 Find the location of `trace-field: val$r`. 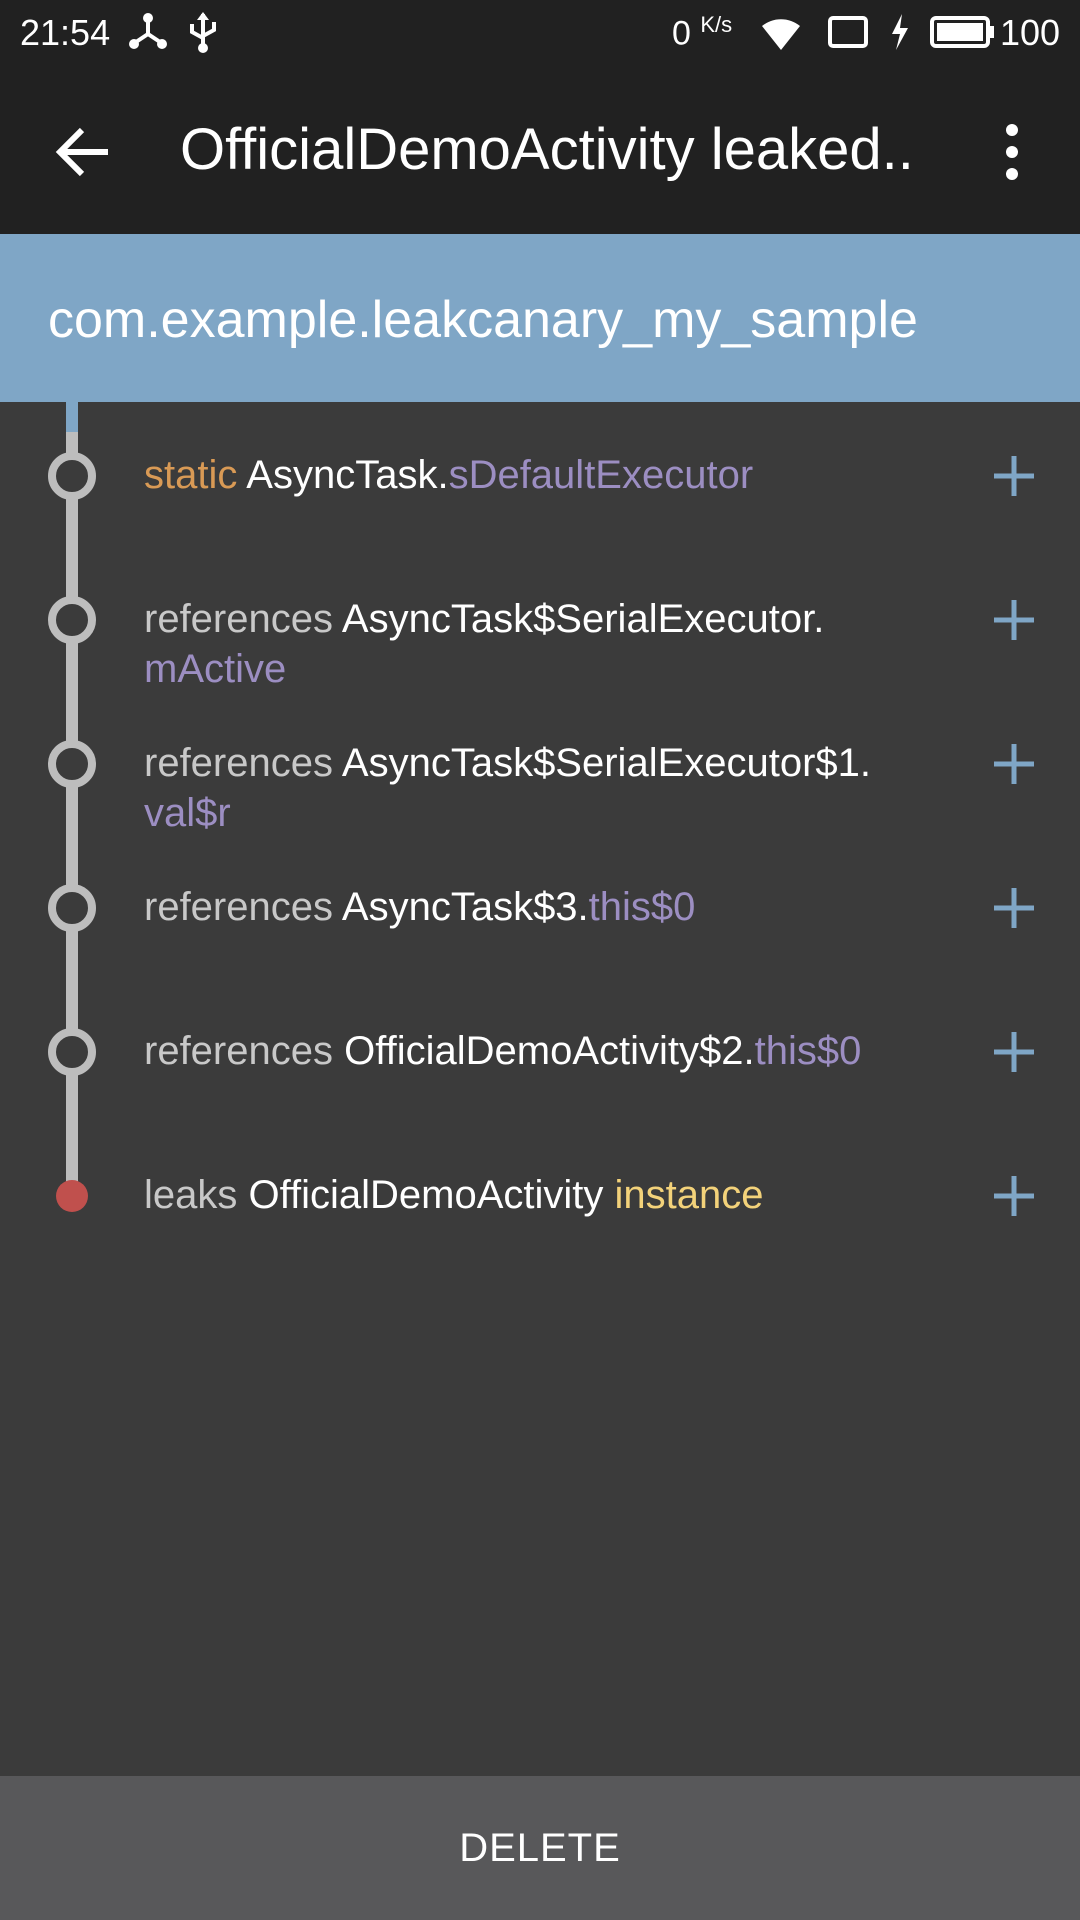

trace-field: val$r is located at coordinates (187, 813).